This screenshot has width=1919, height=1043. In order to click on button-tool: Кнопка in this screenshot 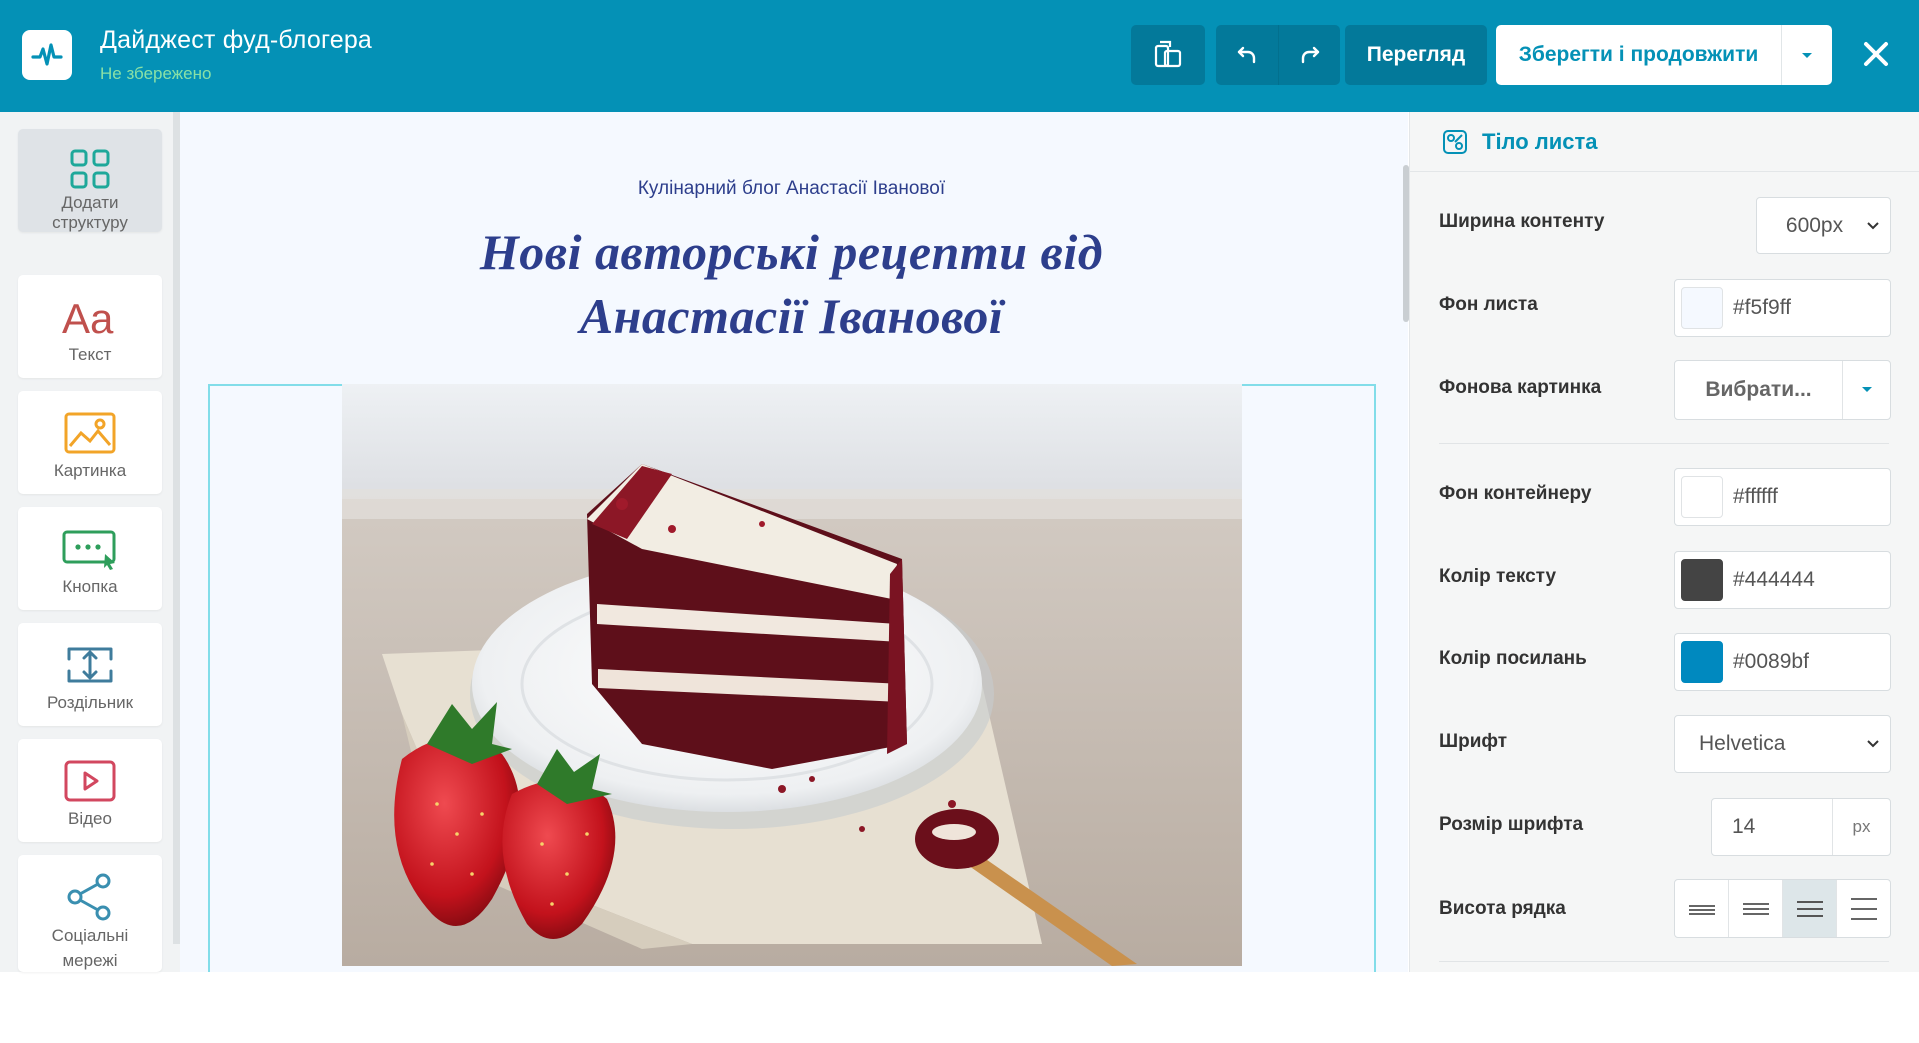, I will do `click(90, 558)`.